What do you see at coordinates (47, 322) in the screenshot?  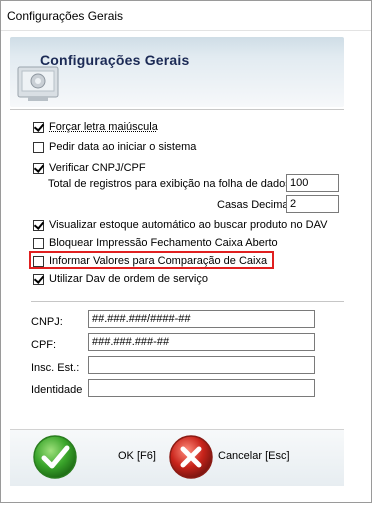 I see `cnpj-label: CNPJ:` at bounding box center [47, 322].